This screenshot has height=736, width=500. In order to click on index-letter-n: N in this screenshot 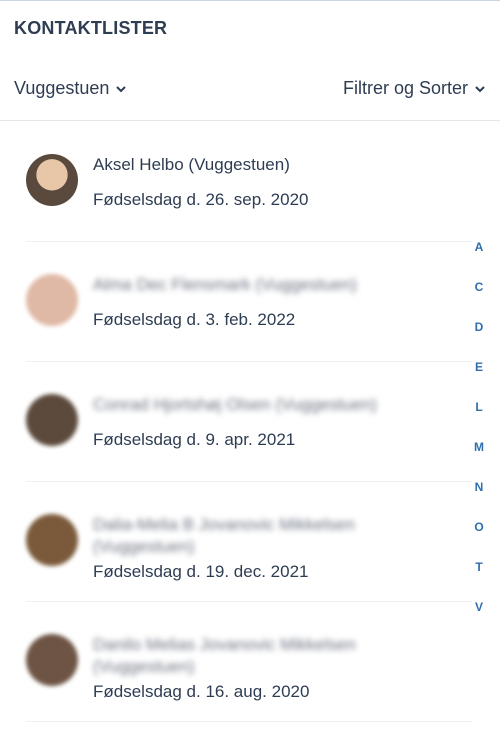, I will do `click(479, 500)`.